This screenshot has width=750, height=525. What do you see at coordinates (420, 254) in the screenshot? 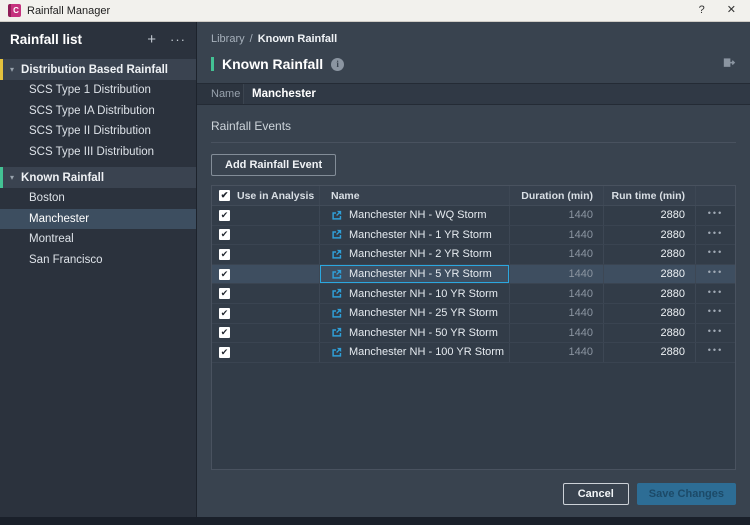
I see `event-name: Manchester NH - 2 YR Storm` at bounding box center [420, 254].